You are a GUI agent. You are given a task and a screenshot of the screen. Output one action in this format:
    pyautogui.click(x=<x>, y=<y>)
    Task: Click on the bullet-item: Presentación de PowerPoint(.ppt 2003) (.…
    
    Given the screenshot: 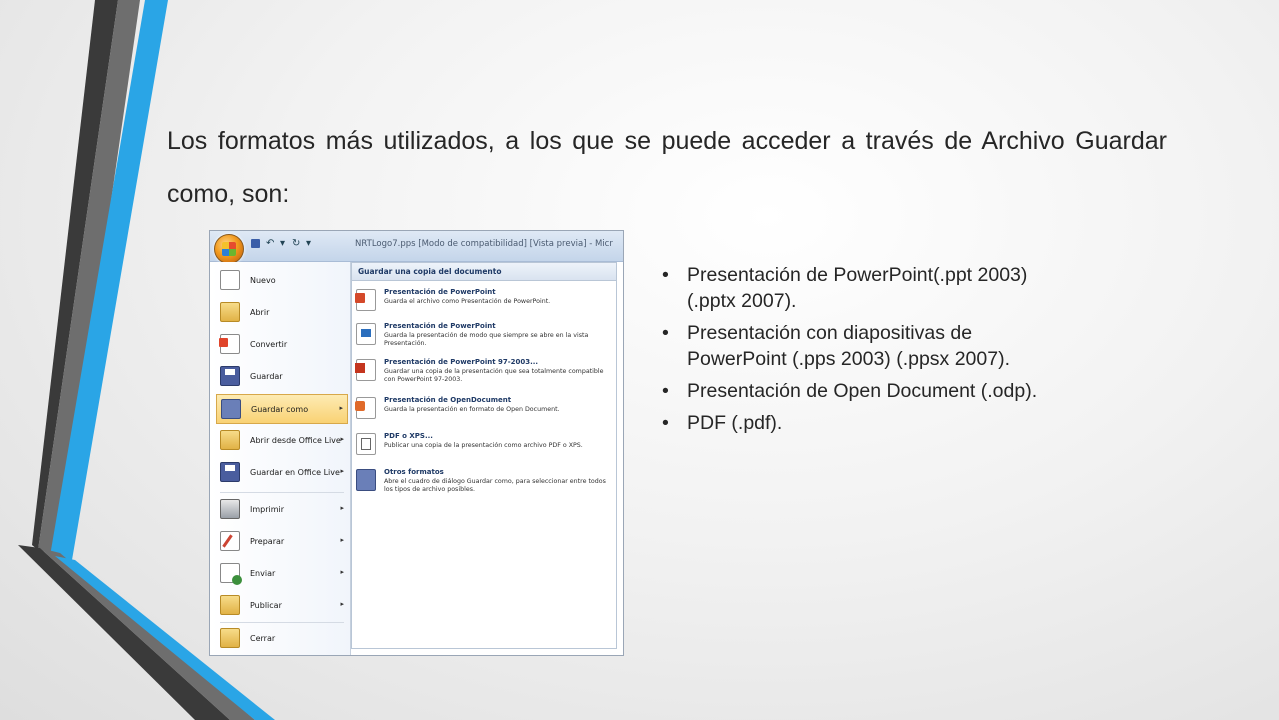 What is the action you would take?
    pyautogui.click(x=920, y=288)
    